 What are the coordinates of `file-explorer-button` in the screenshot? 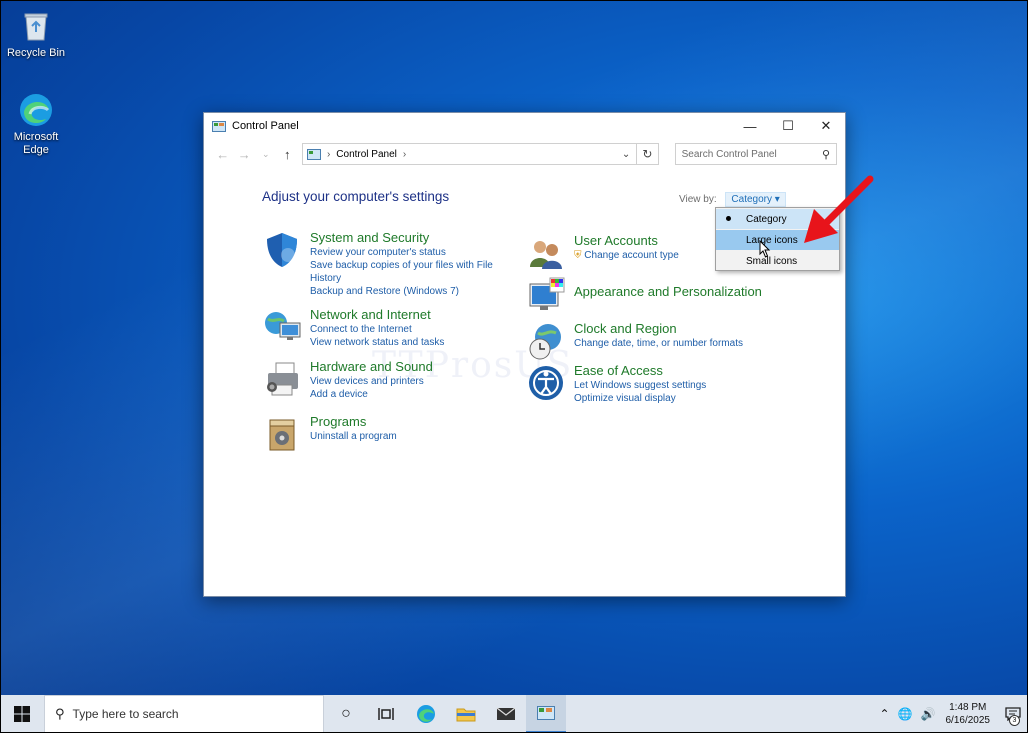 It's located at (466, 714).